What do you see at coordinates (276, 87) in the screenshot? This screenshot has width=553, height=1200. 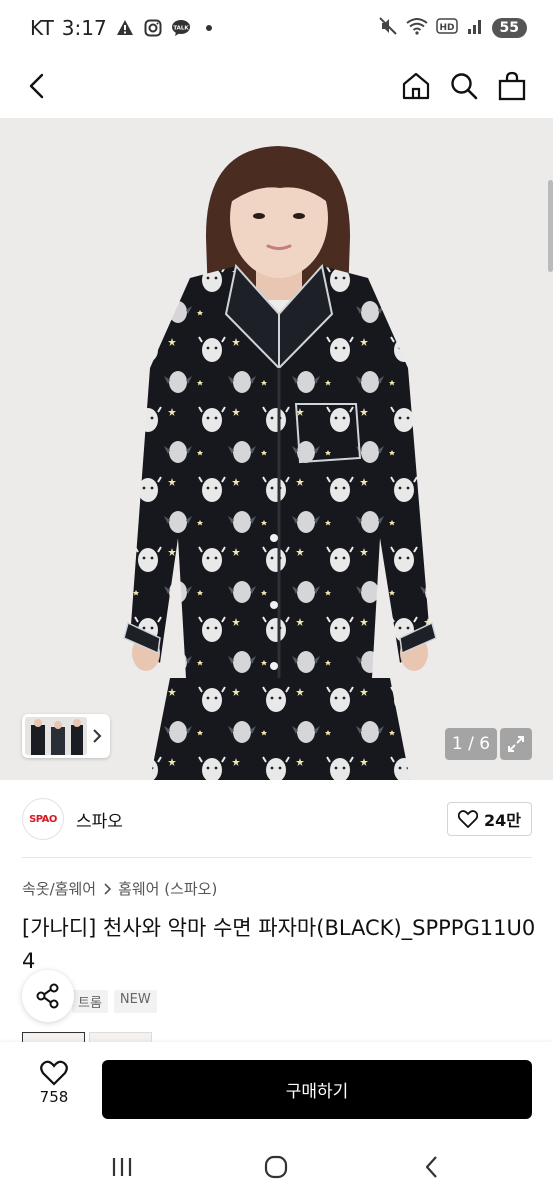 I see `top-nav` at bounding box center [276, 87].